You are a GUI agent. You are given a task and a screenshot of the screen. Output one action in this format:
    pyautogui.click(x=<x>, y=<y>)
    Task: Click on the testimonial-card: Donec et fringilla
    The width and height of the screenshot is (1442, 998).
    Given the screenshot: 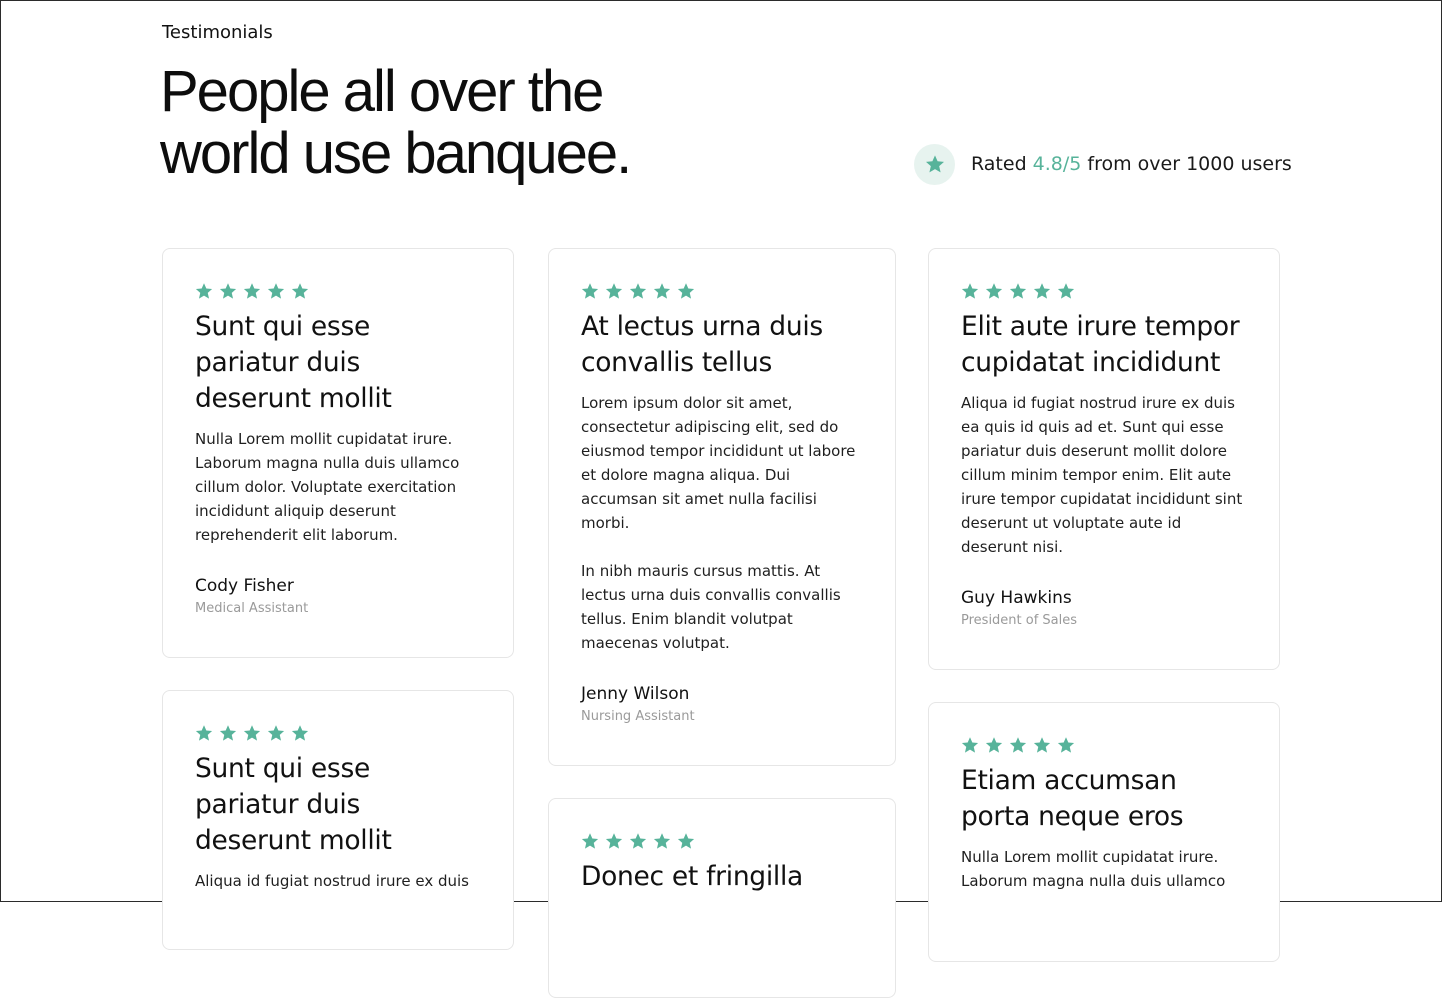 What is the action you would take?
    pyautogui.click(x=722, y=898)
    